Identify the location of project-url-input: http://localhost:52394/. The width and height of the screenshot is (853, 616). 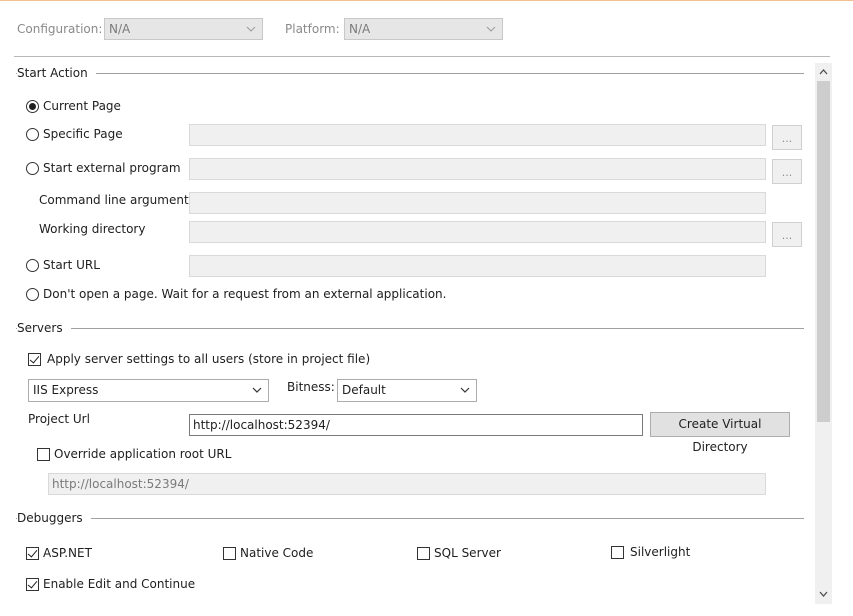
(416, 425).